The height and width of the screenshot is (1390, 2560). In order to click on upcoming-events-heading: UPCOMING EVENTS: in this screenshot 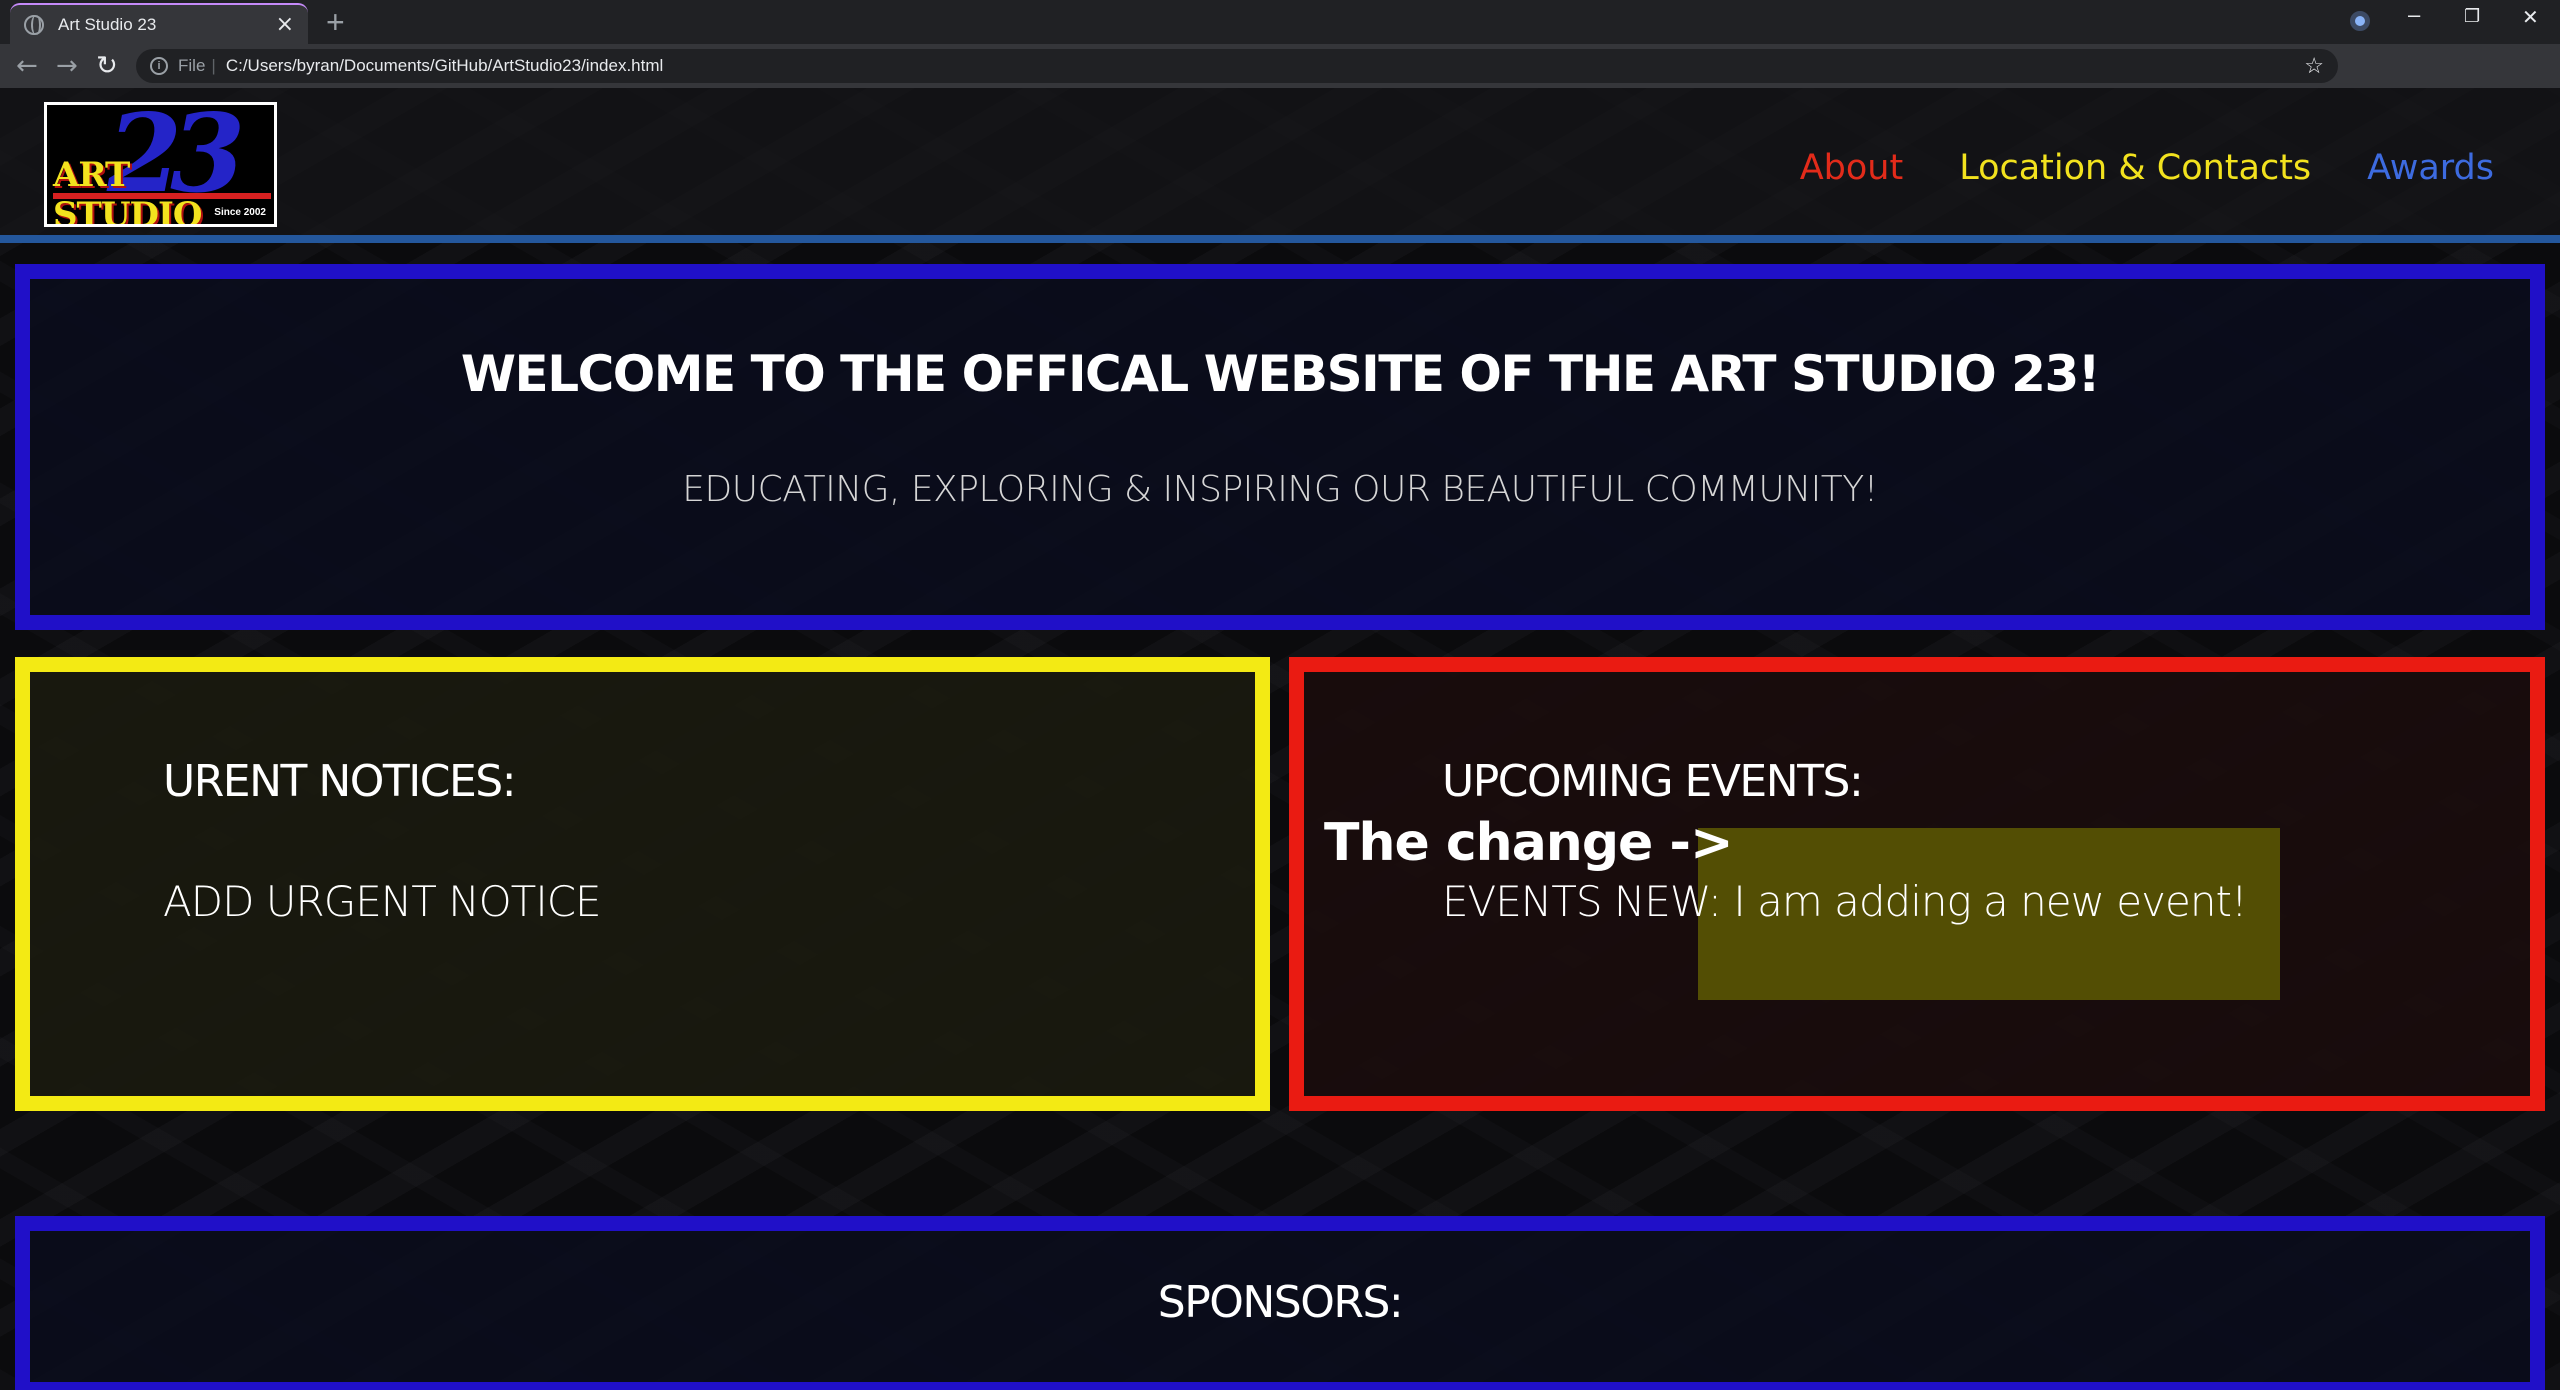, I will do `click(1653, 781)`.